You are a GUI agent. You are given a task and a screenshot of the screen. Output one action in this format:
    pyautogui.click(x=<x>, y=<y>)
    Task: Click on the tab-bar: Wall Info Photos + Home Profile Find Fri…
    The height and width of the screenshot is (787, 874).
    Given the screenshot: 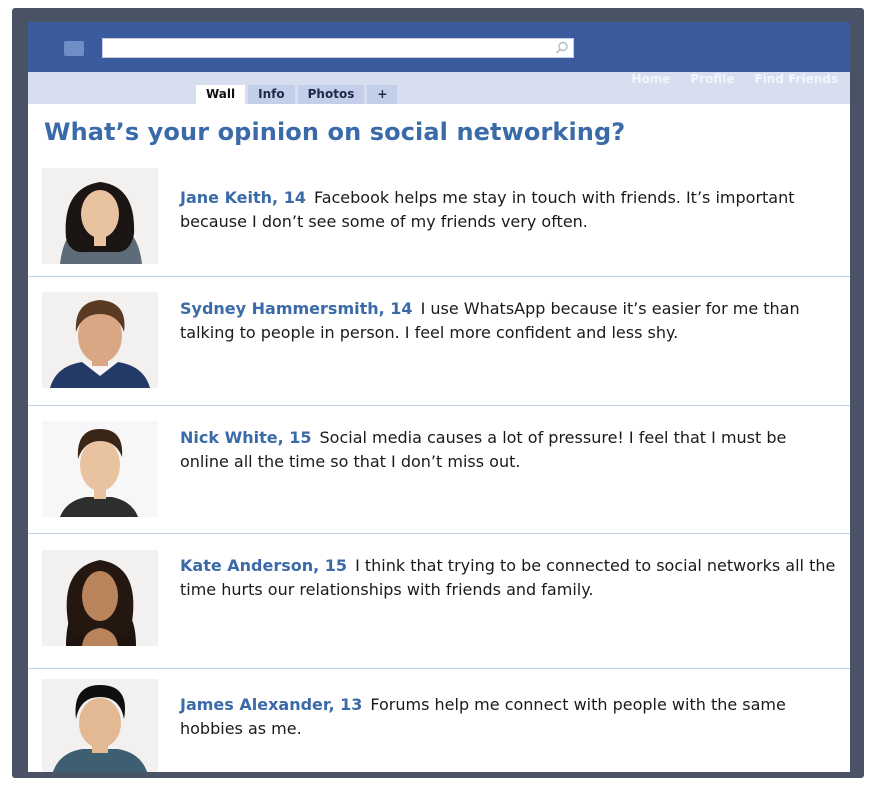 What is the action you would take?
    pyautogui.click(x=439, y=88)
    